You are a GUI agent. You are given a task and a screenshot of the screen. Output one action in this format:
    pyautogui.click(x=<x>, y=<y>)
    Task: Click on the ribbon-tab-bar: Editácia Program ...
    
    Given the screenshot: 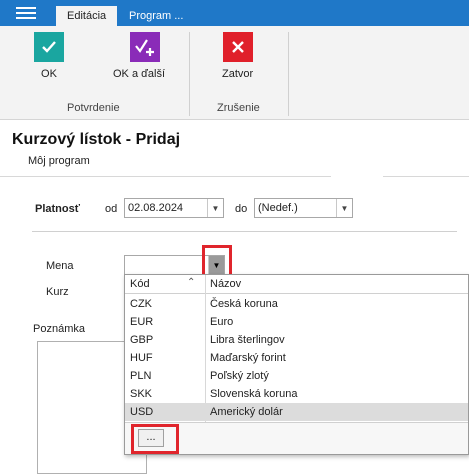 What is the action you would take?
    pyautogui.click(x=234, y=13)
    